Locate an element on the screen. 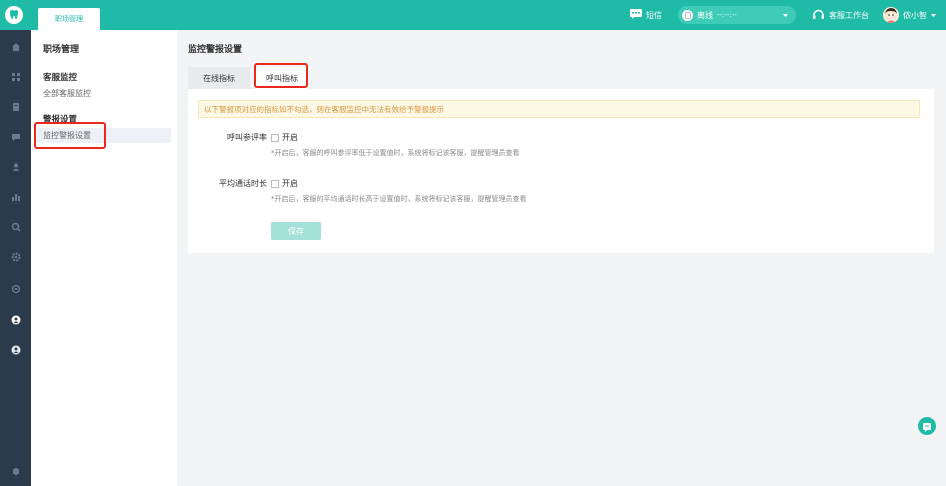 The width and height of the screenshot is (946, 486). user-icon is located at coordinates (15, 166).